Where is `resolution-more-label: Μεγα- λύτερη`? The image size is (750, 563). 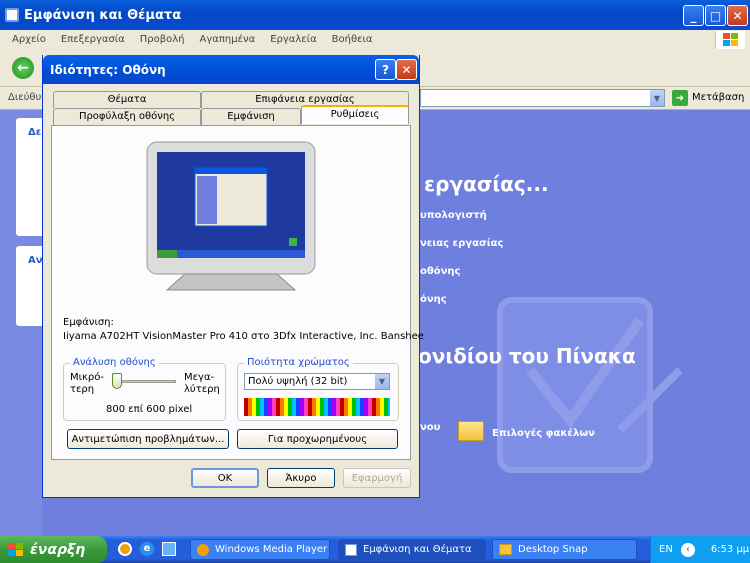
resolution-more-label: Μεγα- λύτερη is located at coordinates (202, 383).